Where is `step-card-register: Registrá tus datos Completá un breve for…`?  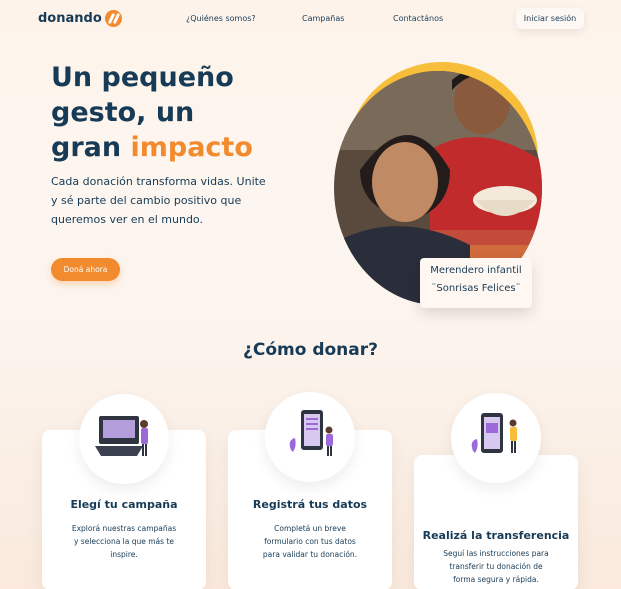
step-card-register: Registrá tus datos Completá un breve for… is located at coordinates (310, 490).